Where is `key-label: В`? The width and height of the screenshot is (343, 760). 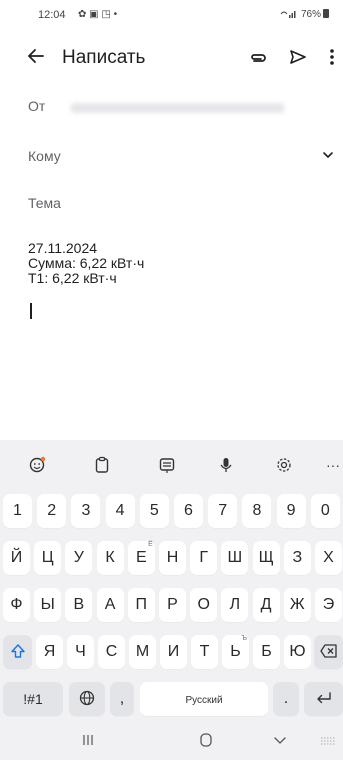
key-label: В is located at coordinates (79, 604).